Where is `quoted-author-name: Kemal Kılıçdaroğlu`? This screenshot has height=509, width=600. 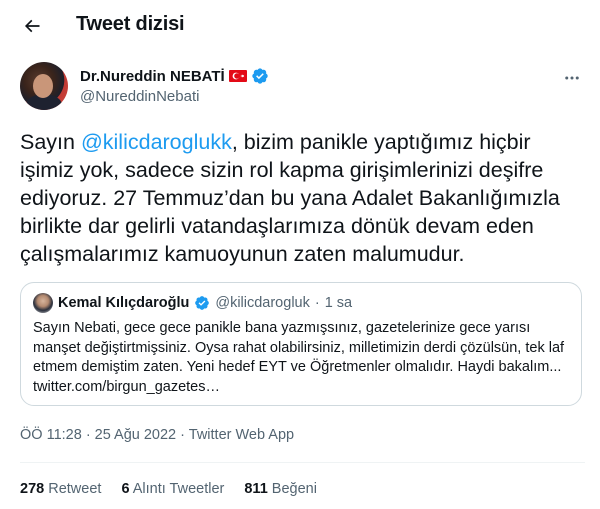 quoted-author-name: Kemal Kılıçdaroğlu is located at coordinates (124, 303).